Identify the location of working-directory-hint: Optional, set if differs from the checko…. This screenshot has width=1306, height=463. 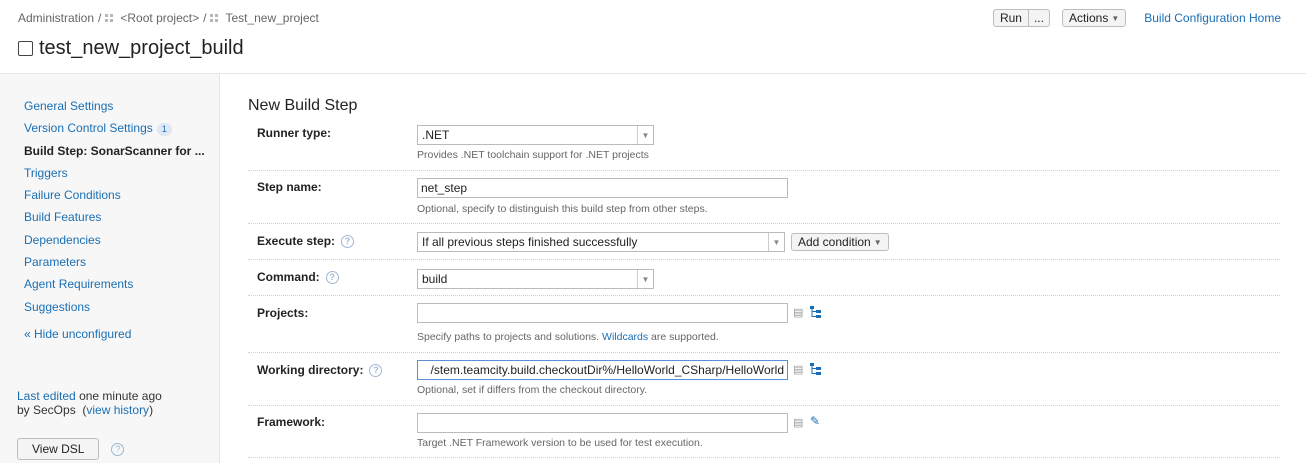
(532, 390).